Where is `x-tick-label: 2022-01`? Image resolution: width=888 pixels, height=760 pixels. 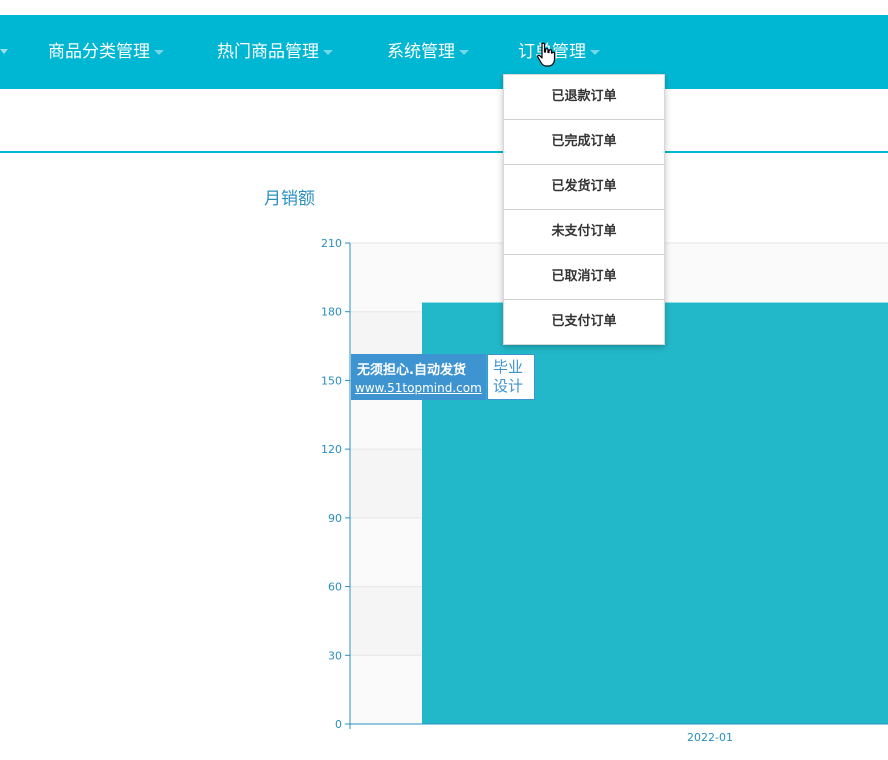 x-tick-label: 2022-01 is located at coordinates (710, 737).